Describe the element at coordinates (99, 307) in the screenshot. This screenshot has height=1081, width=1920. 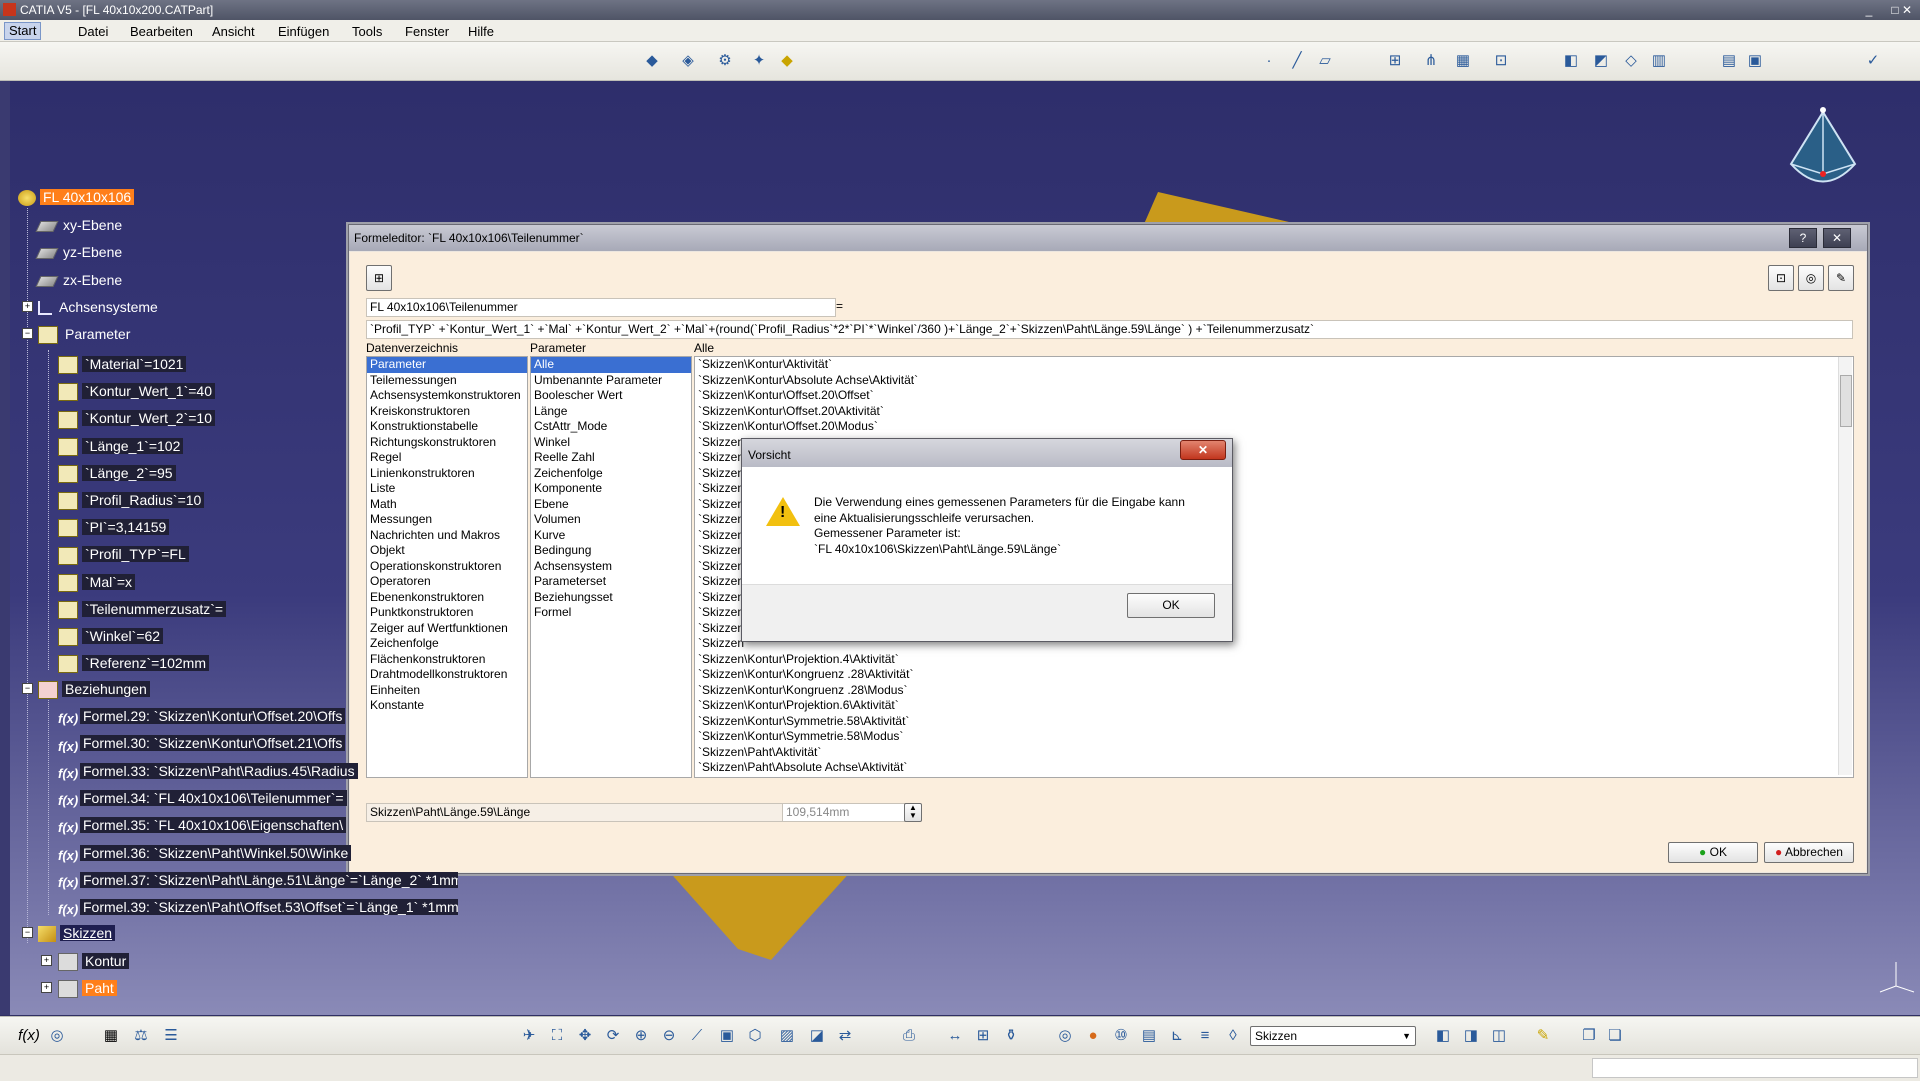
I see `tree-axis-systems: Achsensysteme` at that location.